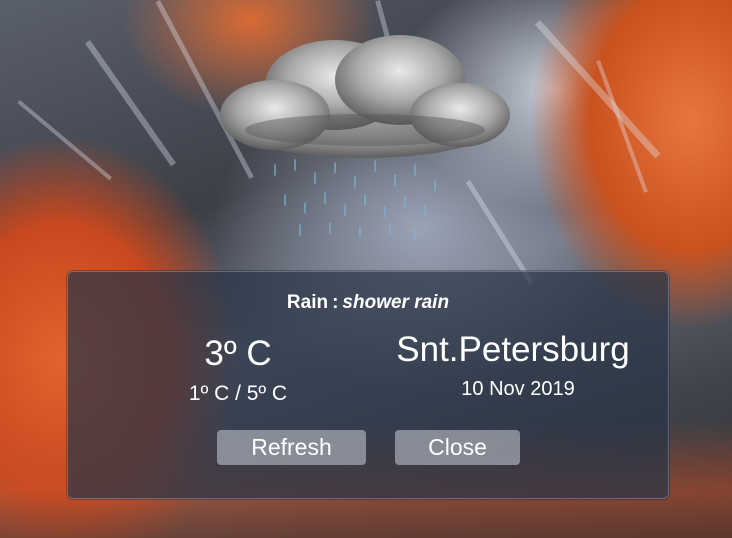  What do you see at coordinates (238, 393) in the screenshot?
I see `temperature-range: 1º C / 5º C` at bounding box center [238, 393].